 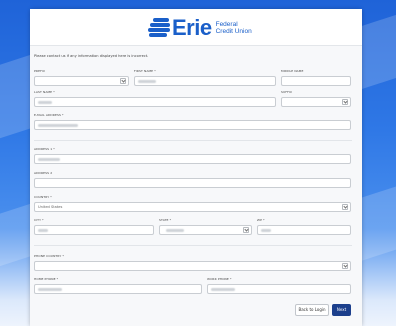 I want to click on zip-label: ZIP *, so click(x=261, y=220).